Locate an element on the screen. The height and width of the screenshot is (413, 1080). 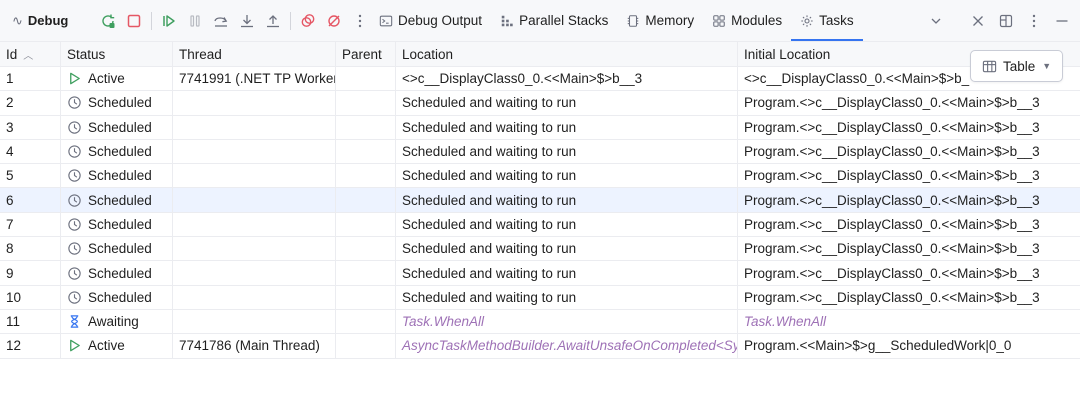
cell-thread-text: 7741991 (.NET TP Worker) is located at coordinates (257, 79).